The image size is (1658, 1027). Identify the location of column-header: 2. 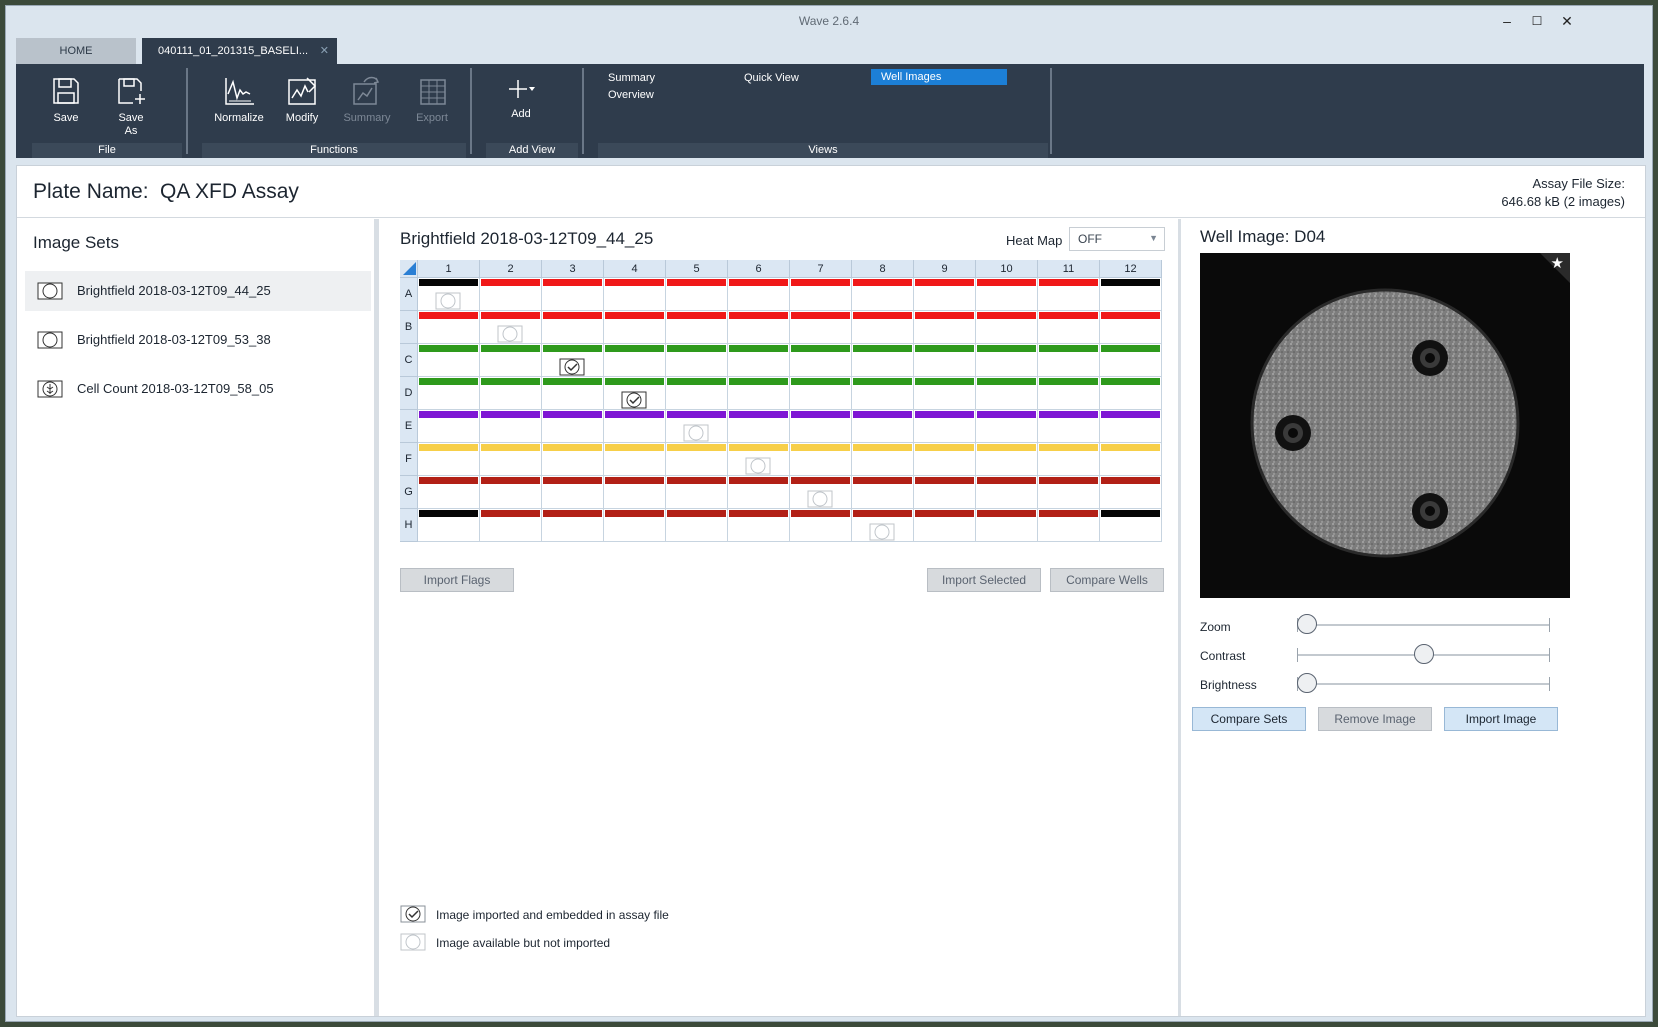
(511, 269).